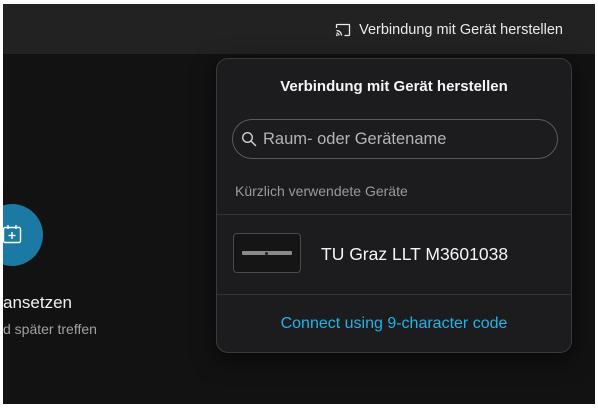 The width and height of the screenshot is (598, 408). What do you see at coordinates (267, 253) in the screenshot?
I see `device-bar-icon` at bounding box center [267, 253].